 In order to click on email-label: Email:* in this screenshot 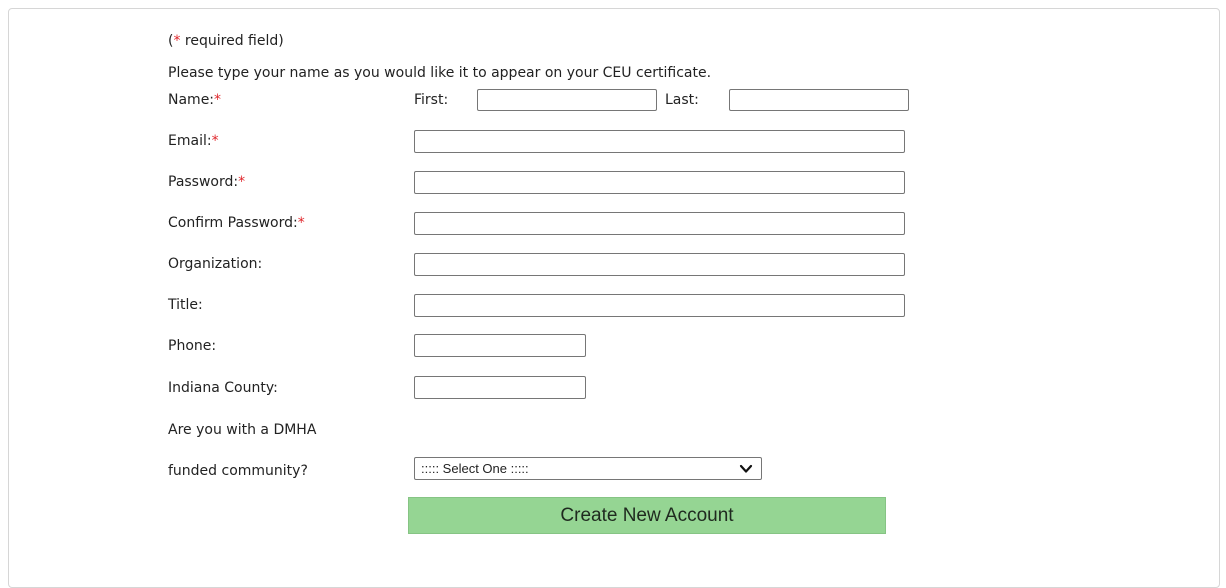, I will do `click(193, 141)`.